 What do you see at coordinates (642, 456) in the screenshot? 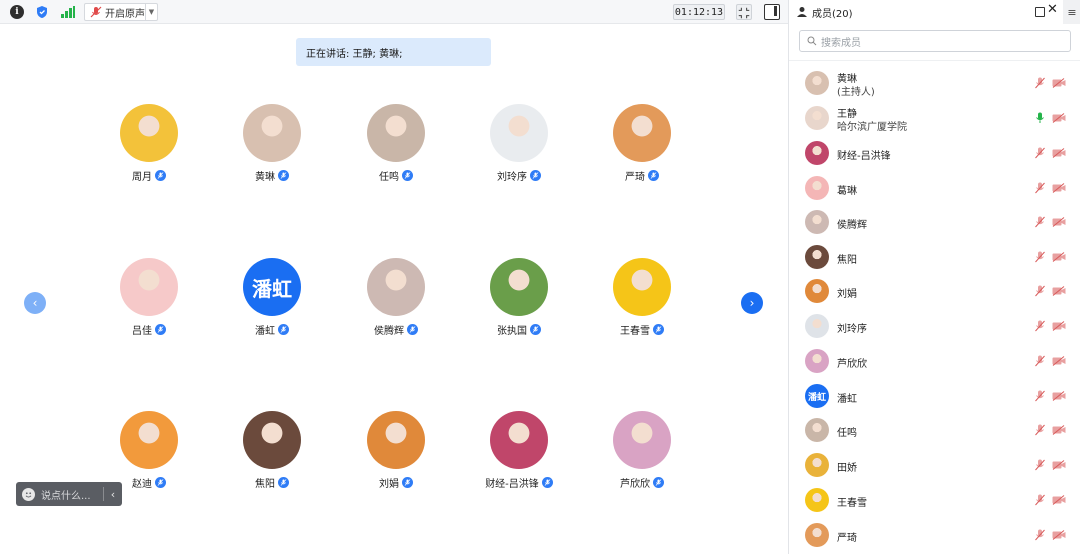
I see `participant-tile: 芦欣欣` at bounding box center [642, 456].